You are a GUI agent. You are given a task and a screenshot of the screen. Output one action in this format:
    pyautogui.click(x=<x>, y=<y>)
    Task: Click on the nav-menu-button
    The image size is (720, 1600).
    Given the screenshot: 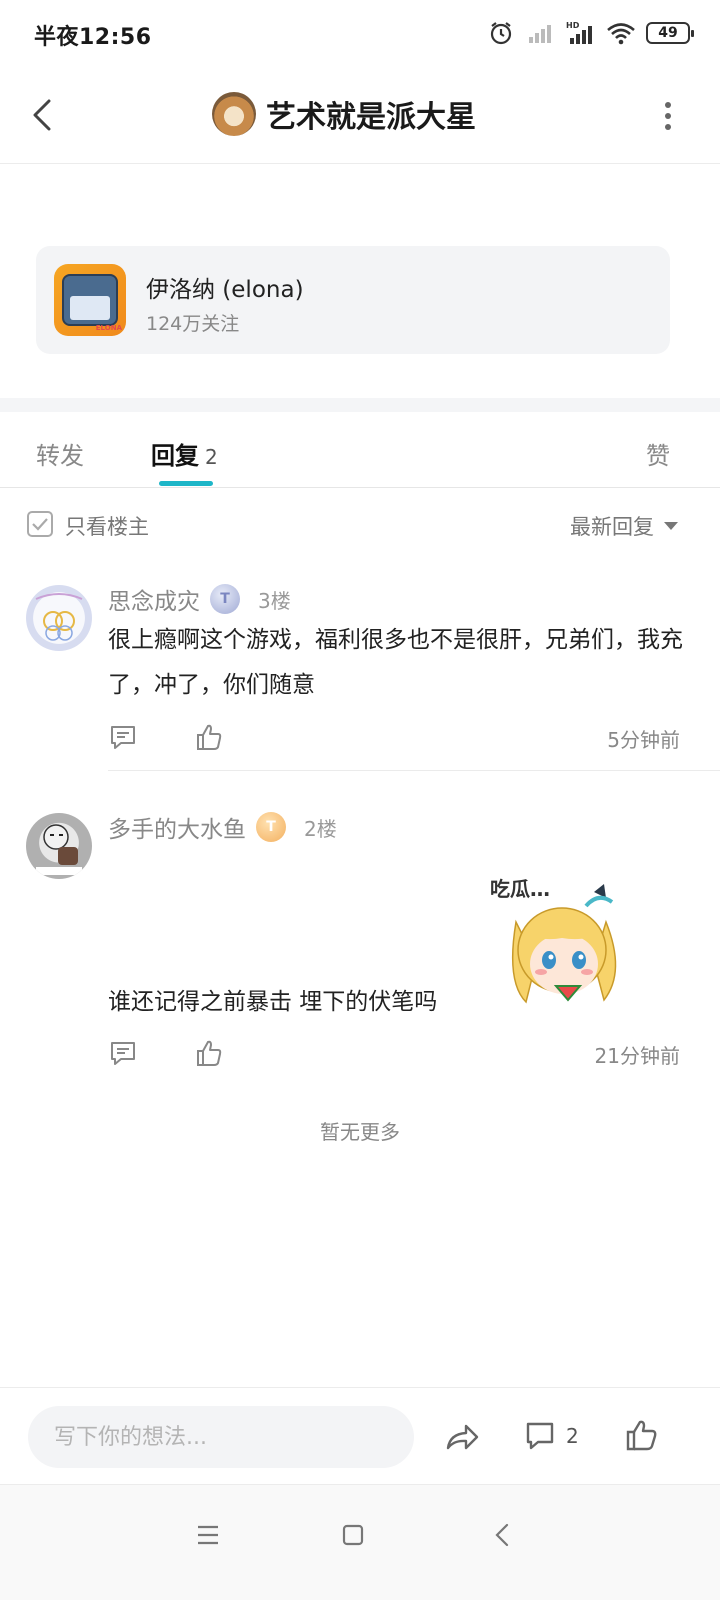 What is the action you would take?
    pyautogui.click(x=208, y=1535)
    